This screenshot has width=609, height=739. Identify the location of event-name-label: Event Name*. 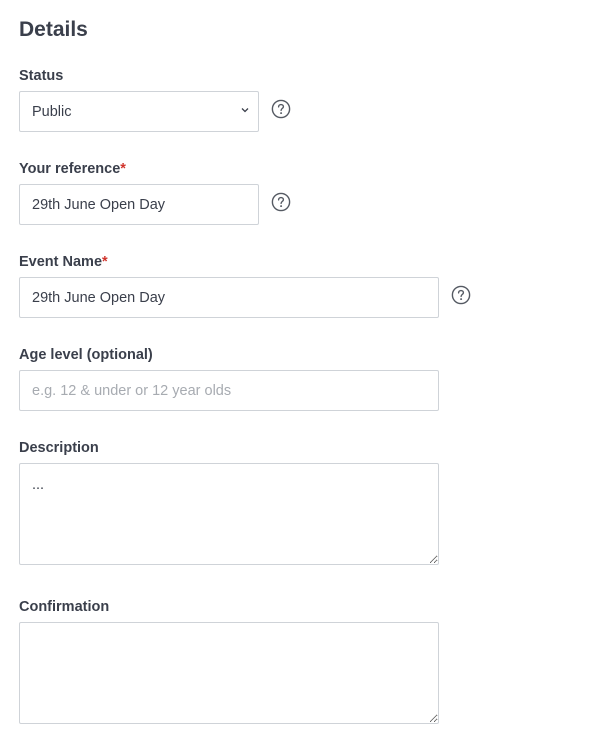
(63, 262).